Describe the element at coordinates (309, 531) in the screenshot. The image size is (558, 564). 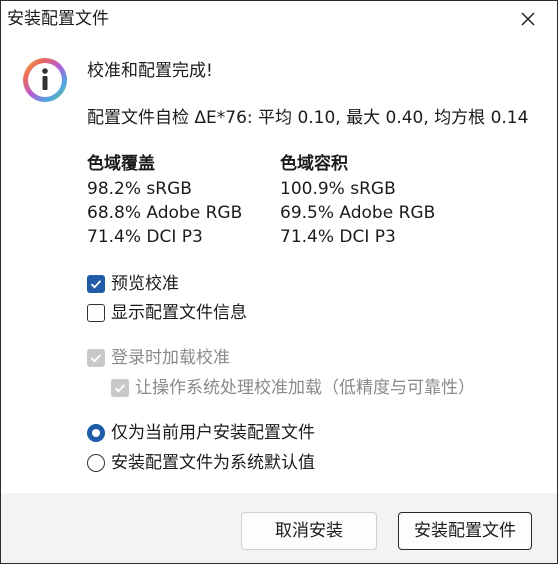
I see `cancel-install-button: 取消安装` at that location.